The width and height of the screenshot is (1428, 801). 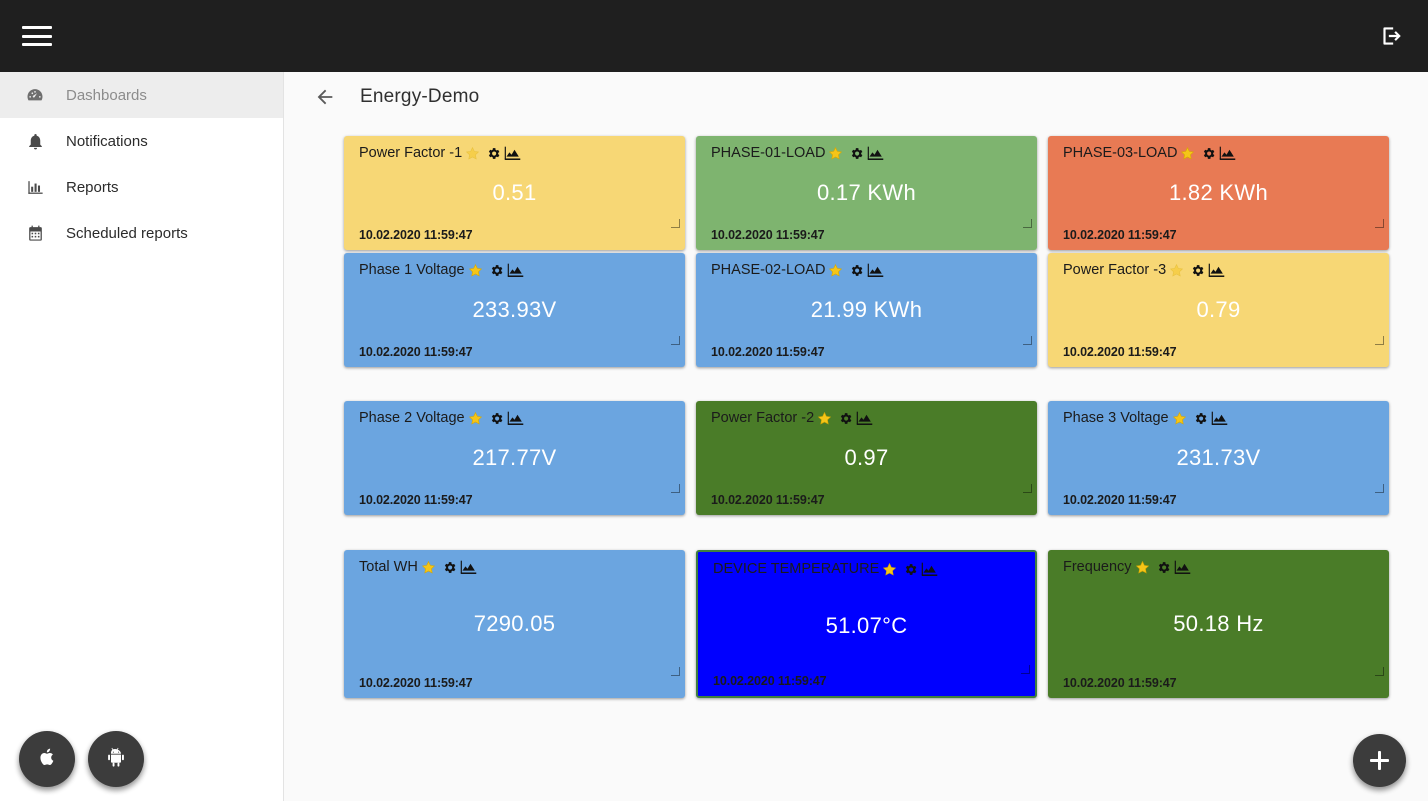 I want to click on widget-card: PHASE-01-LOAD 0.17 KWh 10.02.2020 11:59:47, so click(x=866, y=193).